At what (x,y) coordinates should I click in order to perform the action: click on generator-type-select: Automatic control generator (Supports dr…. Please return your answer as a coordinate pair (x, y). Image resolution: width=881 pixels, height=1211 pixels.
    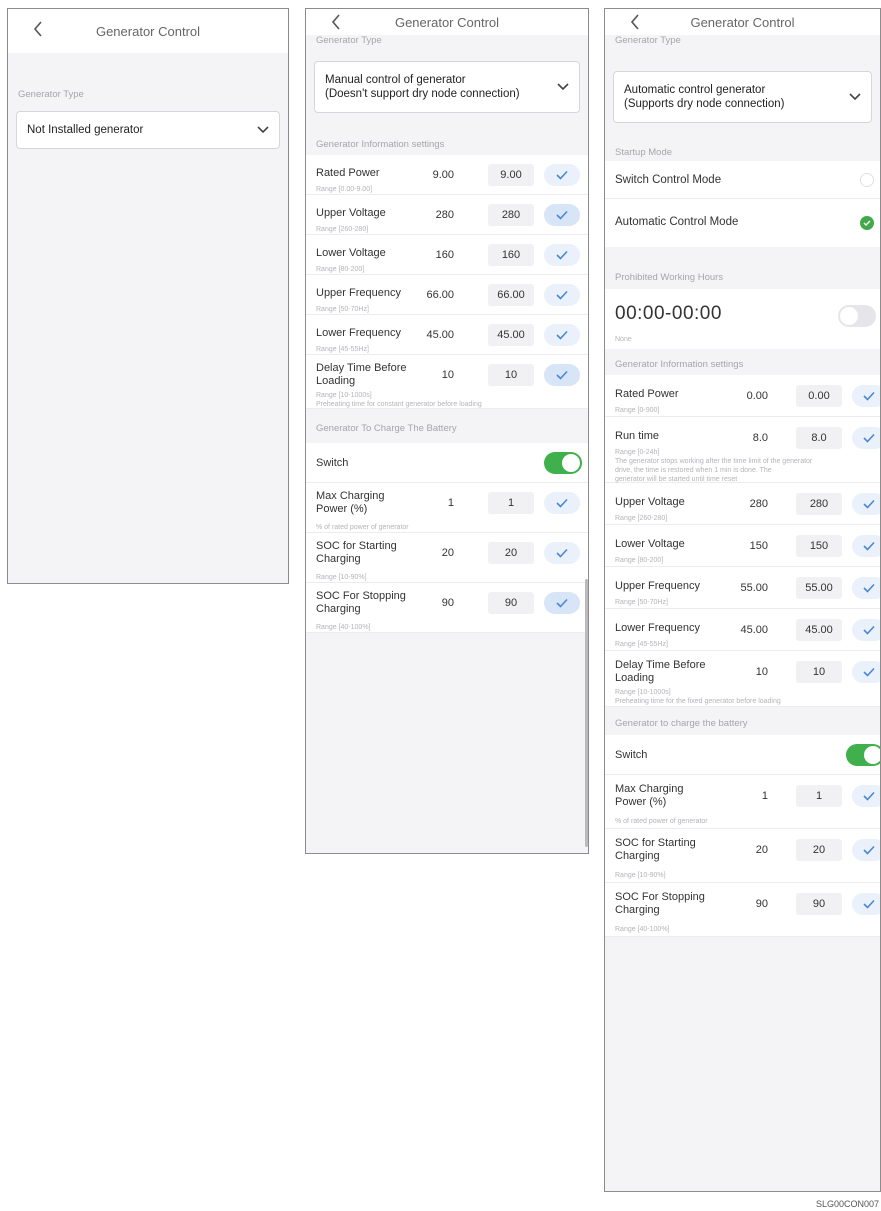
    Looking at the image, I should click on (742, 97).